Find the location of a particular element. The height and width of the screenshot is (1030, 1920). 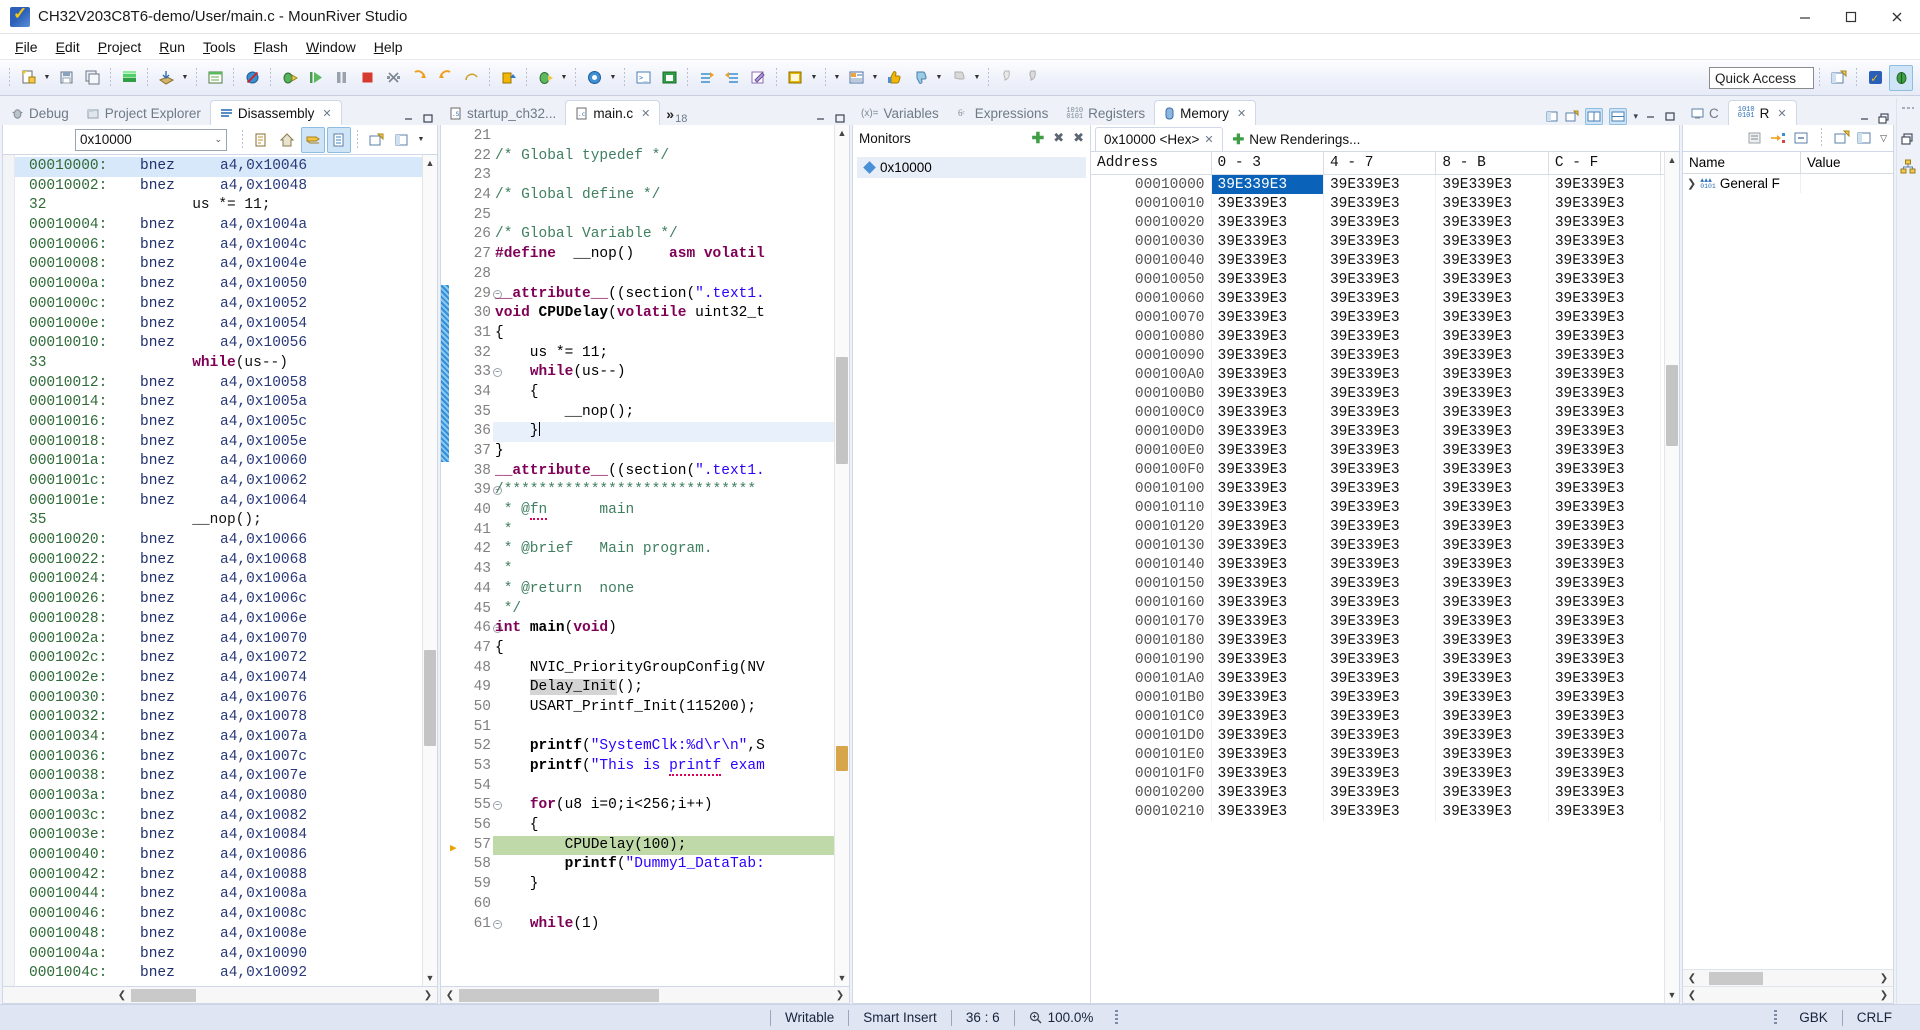

disassembly-source-row: 32 us *= 11; is located at coordinates (226, 206).